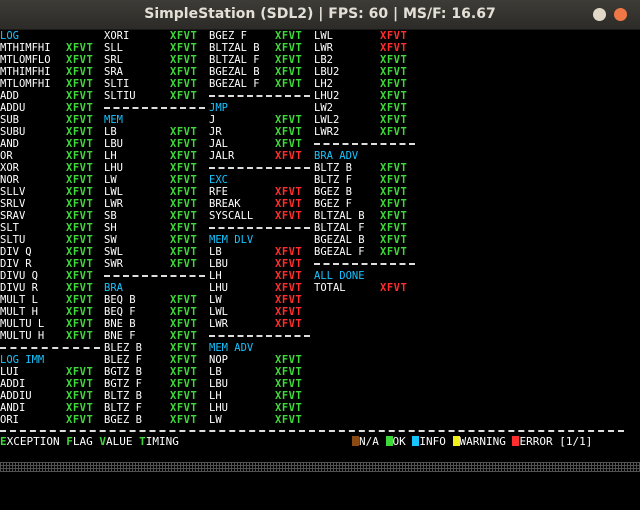 This screenshot has height=510, width=640. I want to click on test-row: BGEZAL B XFVT, so click(366, 240).